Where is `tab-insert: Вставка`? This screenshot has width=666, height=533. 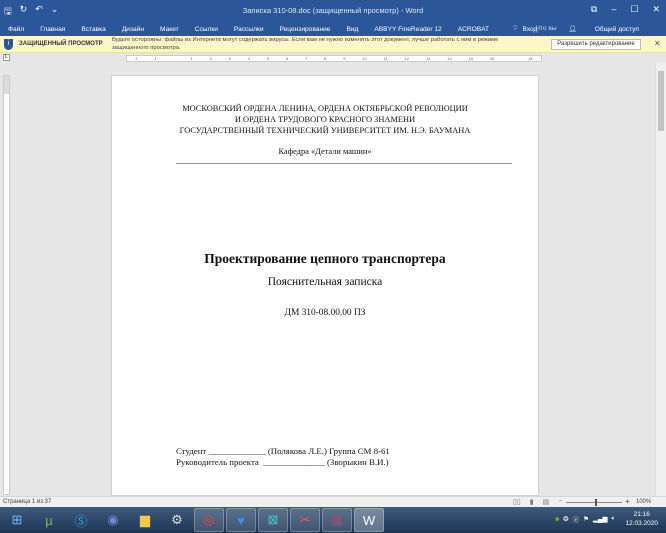
tab-insert: Вставка is located at coordinates (93, 29).